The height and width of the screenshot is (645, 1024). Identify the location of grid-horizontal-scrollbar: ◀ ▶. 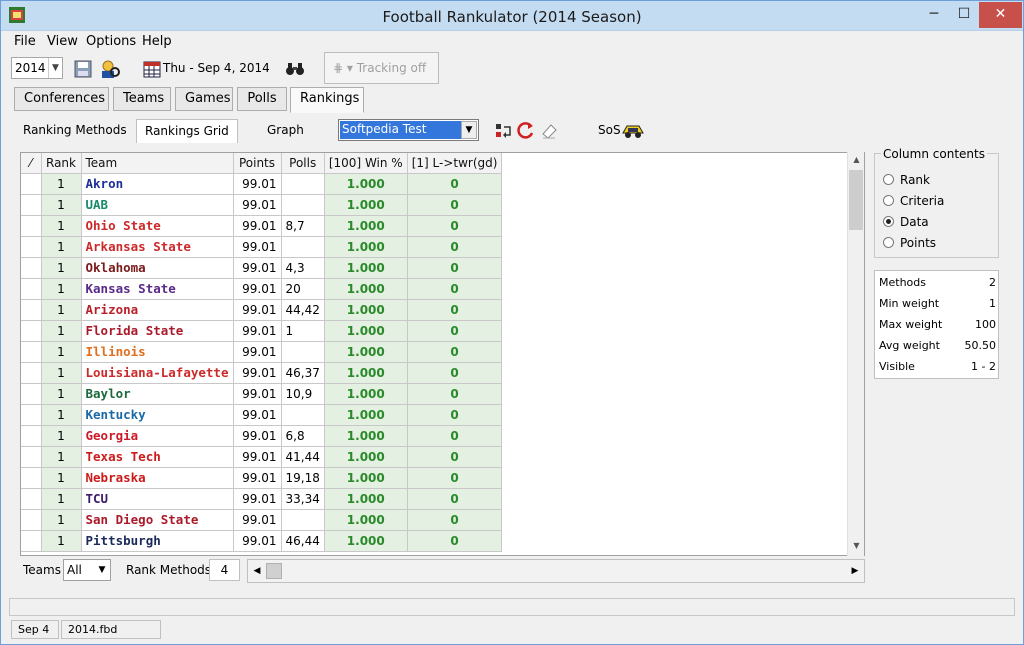
(556, 571).